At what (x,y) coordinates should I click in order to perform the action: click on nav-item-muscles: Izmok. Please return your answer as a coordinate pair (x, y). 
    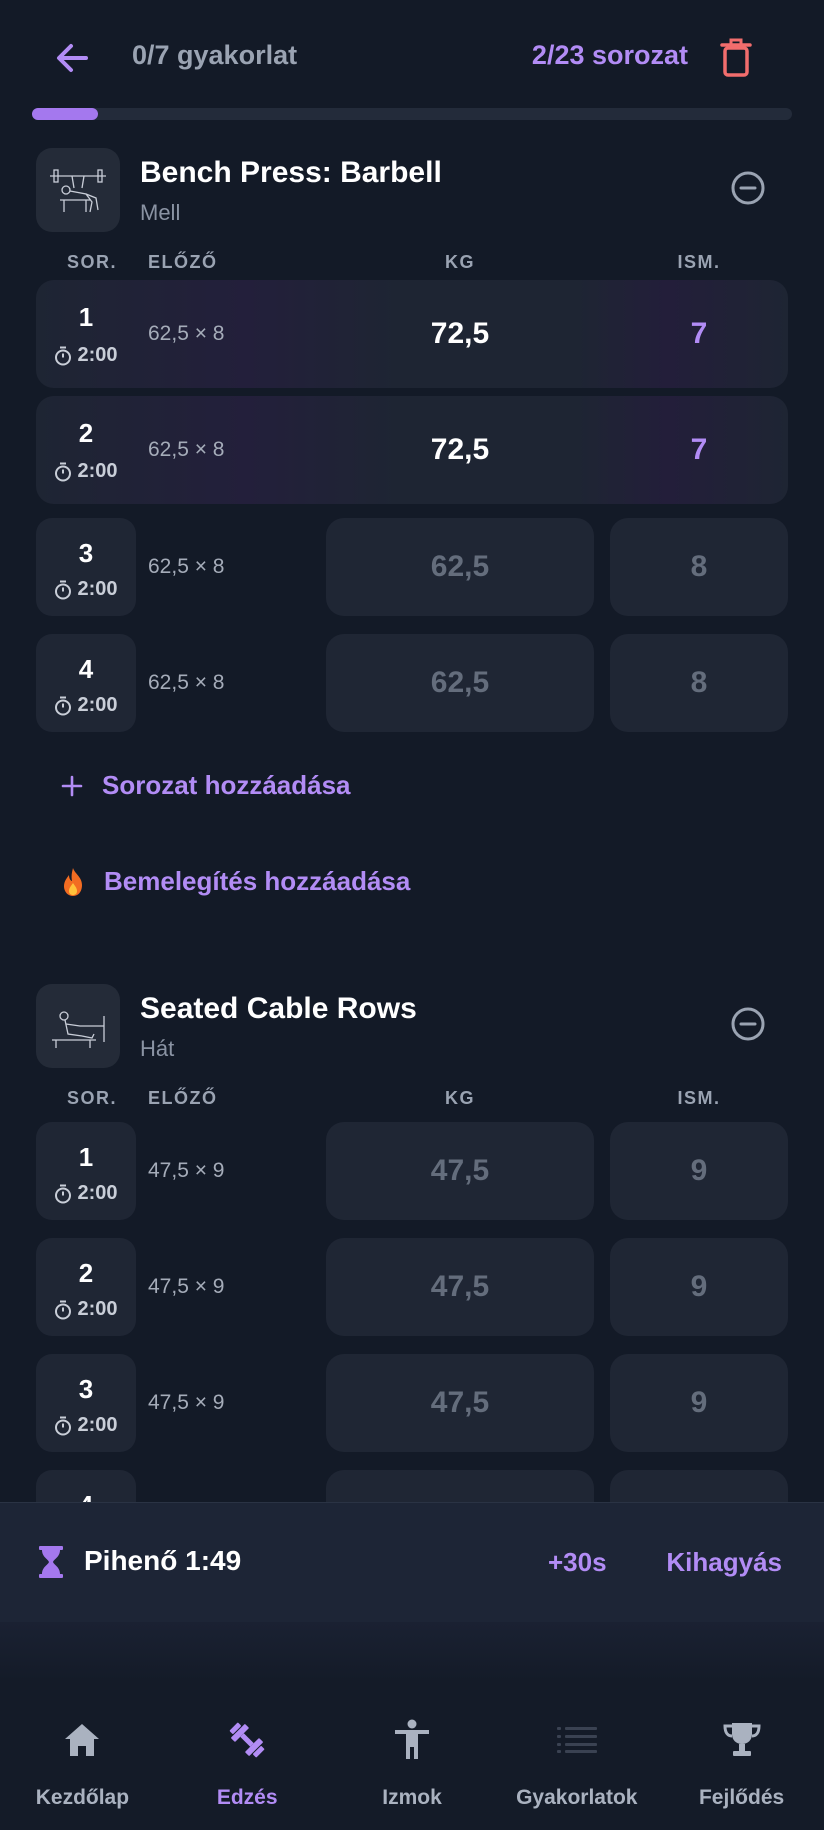
    Looking at the image, I should click on (412, 1756).